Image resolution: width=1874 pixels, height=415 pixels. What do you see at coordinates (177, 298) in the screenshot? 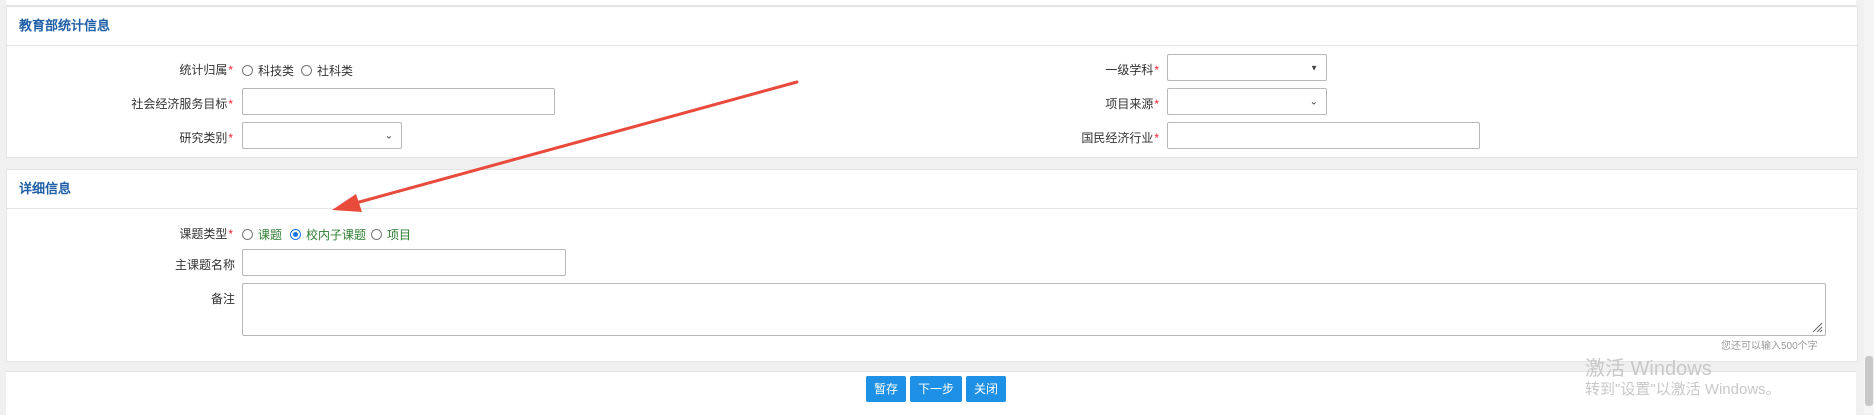
I see `remark-label: 备注` at bounding box center [177, 298].